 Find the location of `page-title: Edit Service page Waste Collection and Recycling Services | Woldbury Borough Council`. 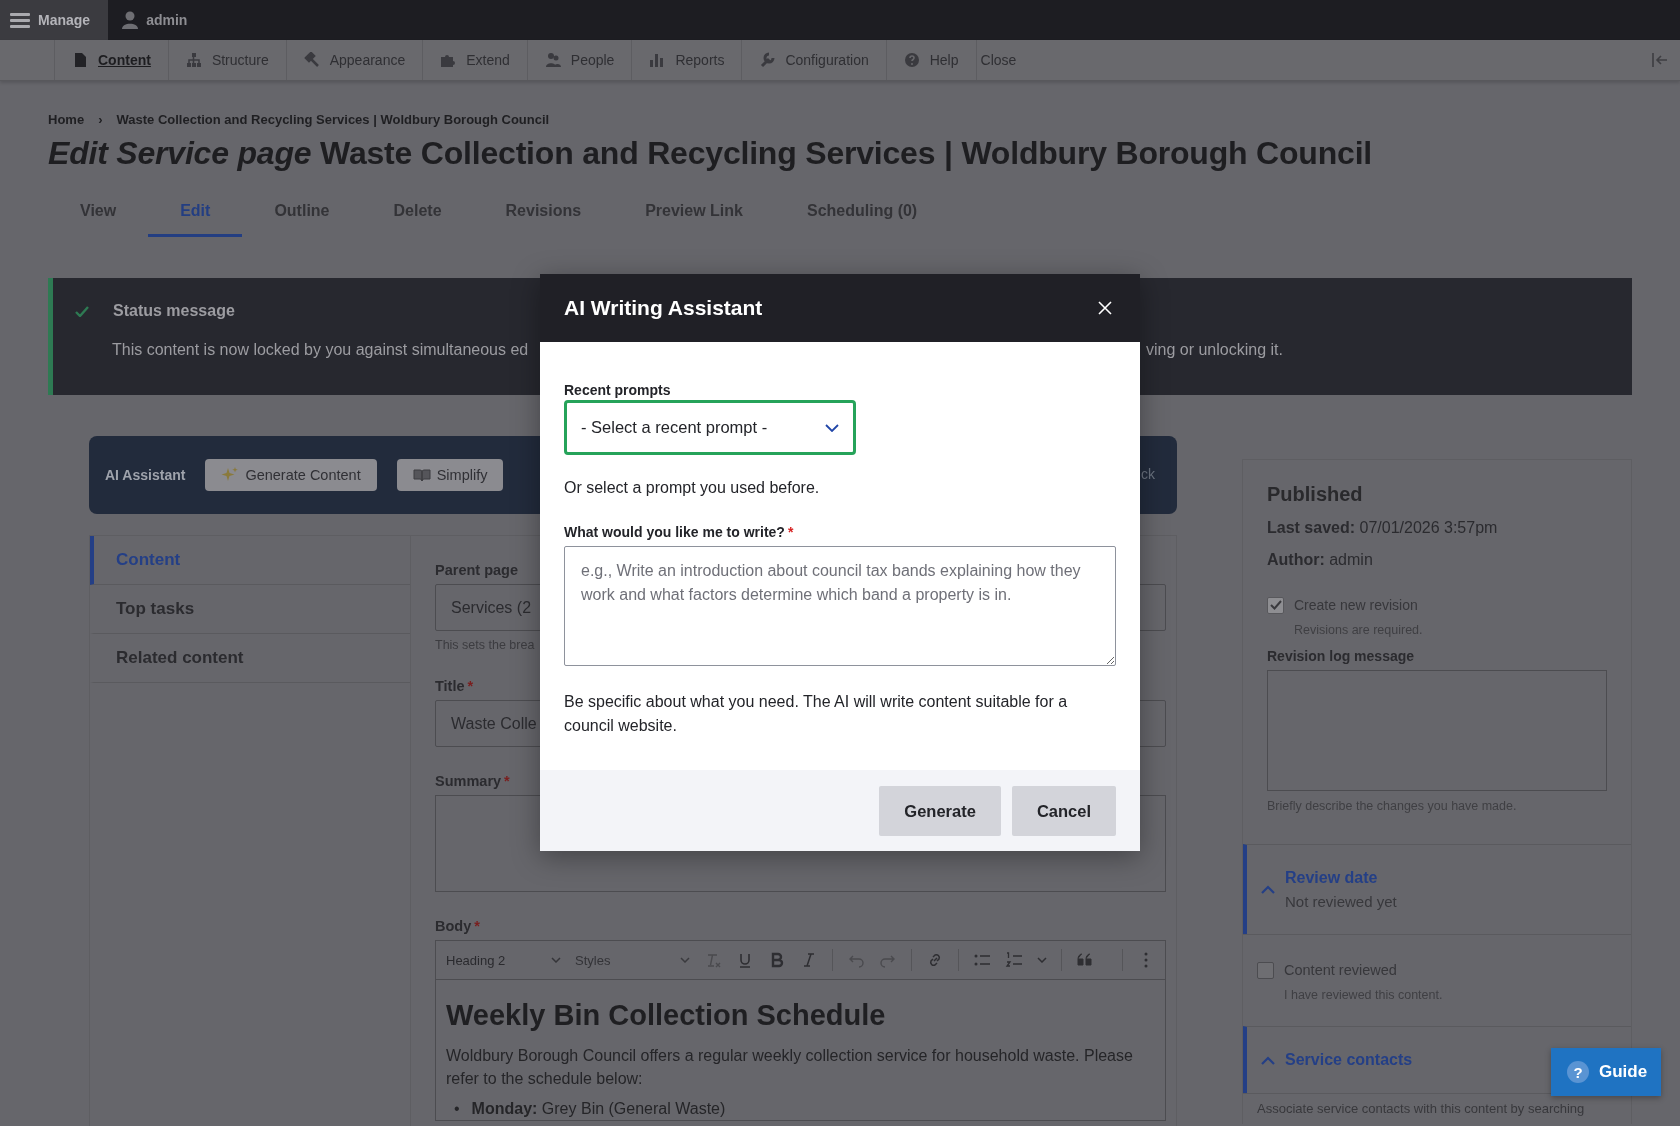

page-title: Edit Service page Waste Collection and Recycling Services | Woldbury Borough Council is located at coordinates (710, 153).